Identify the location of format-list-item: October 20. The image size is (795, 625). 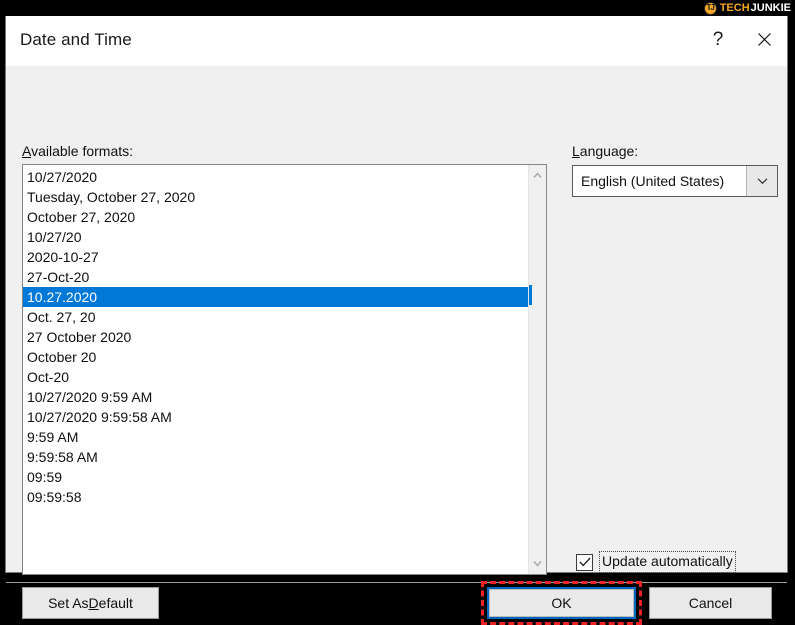
(275, 357).